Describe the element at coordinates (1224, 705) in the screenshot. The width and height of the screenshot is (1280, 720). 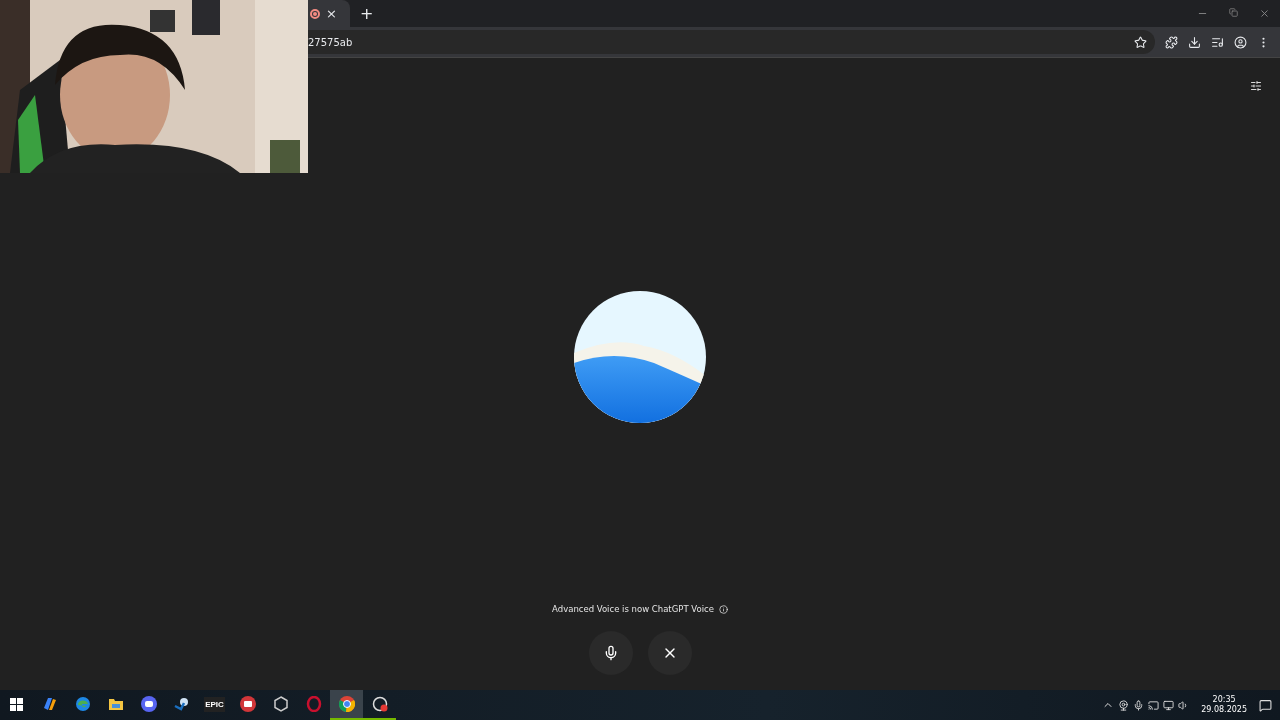
I see `clock: 20:35 29.08.2025` at that location.